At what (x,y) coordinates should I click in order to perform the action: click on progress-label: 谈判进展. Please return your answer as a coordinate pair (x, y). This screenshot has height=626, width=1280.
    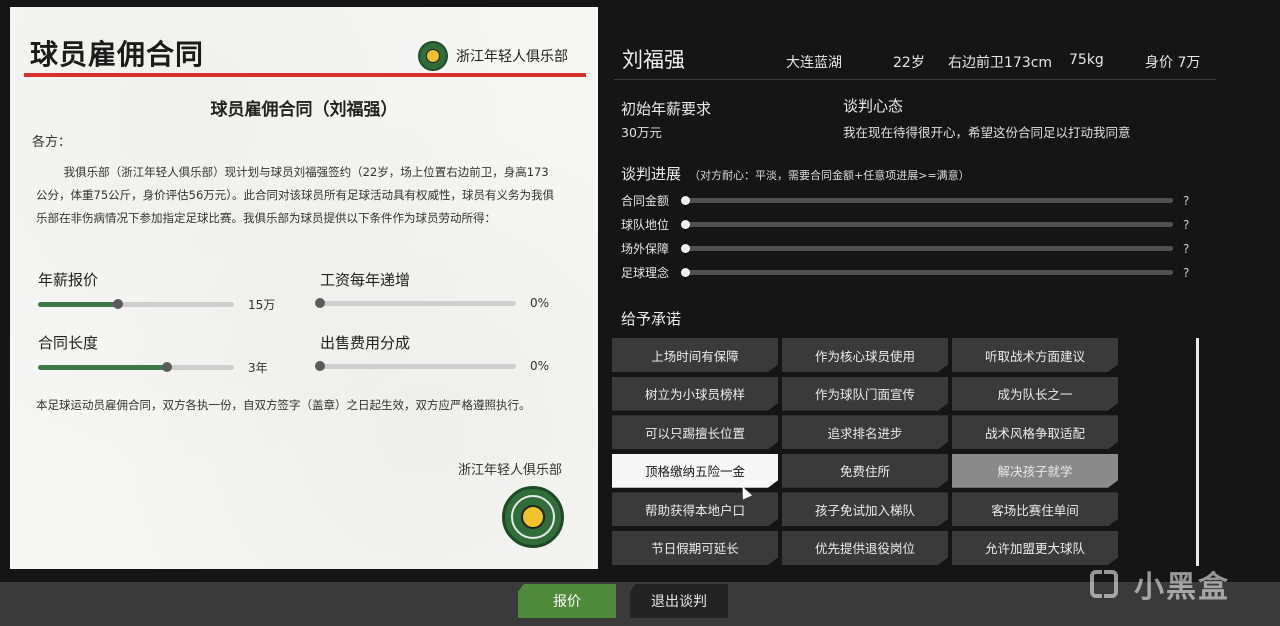
    Looking at the image, I should click on (651, 174).